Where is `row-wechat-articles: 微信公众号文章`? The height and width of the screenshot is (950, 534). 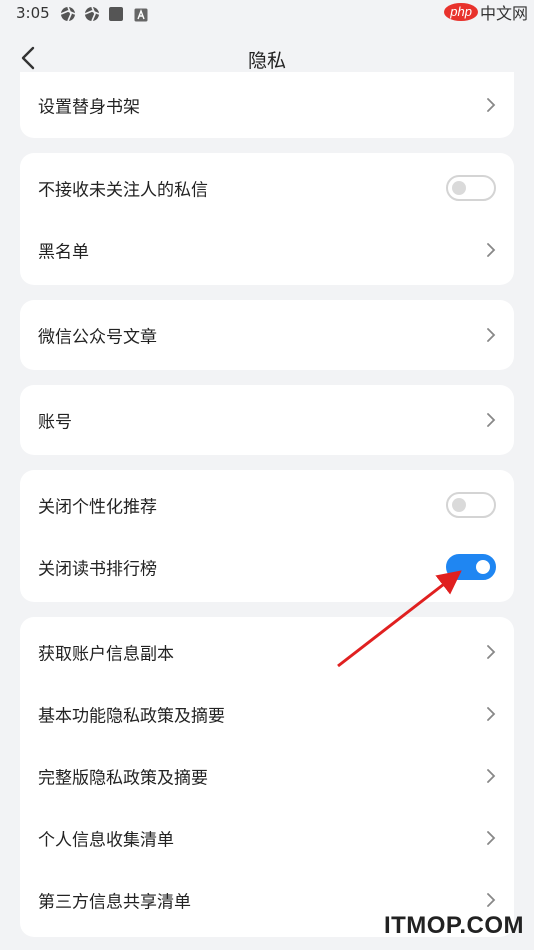
row-wechat-articles: 微信公众号文章 is located at coordinates (267, 335).